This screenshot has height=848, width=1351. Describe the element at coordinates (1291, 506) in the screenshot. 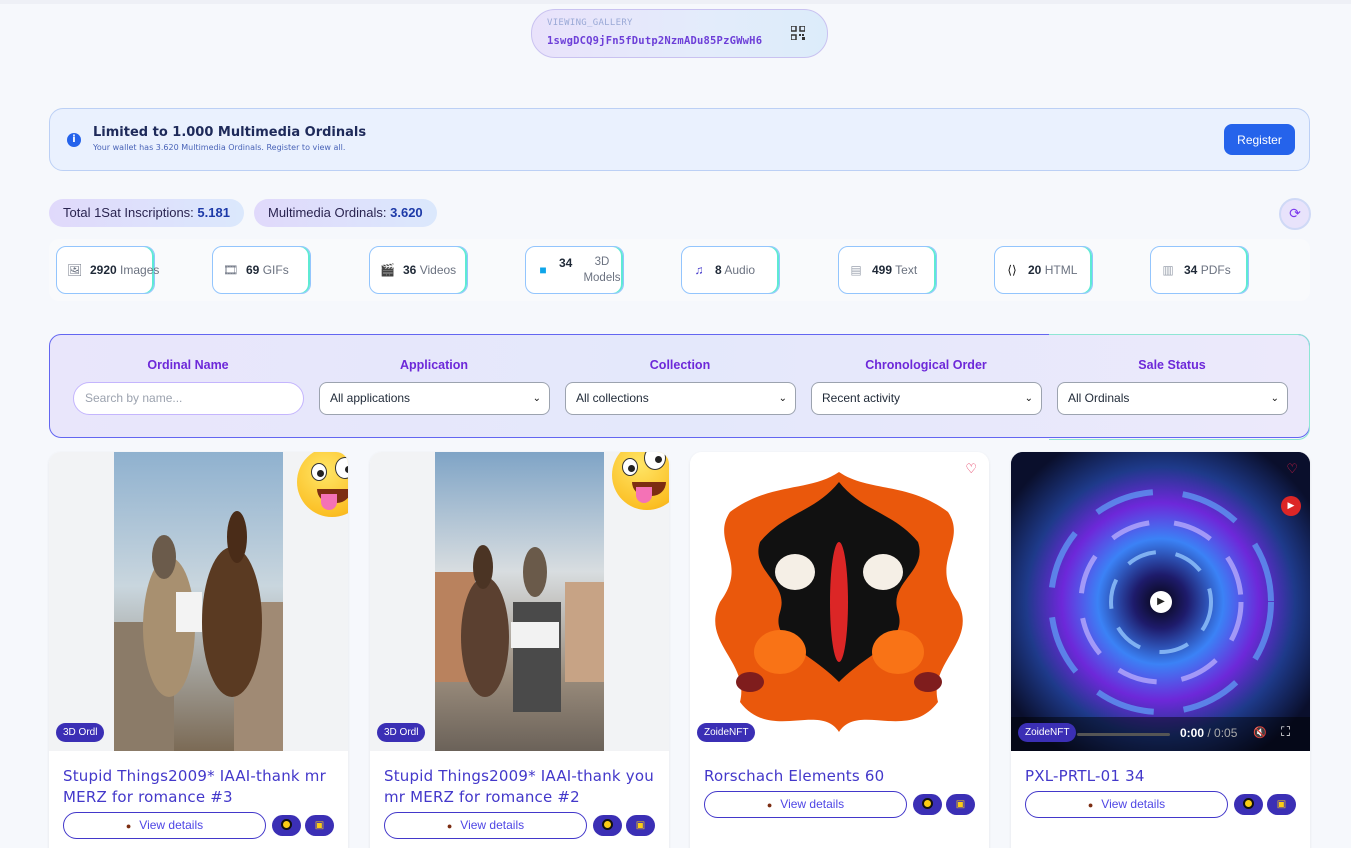

I see `play-badge-icon: ▶` at that location.